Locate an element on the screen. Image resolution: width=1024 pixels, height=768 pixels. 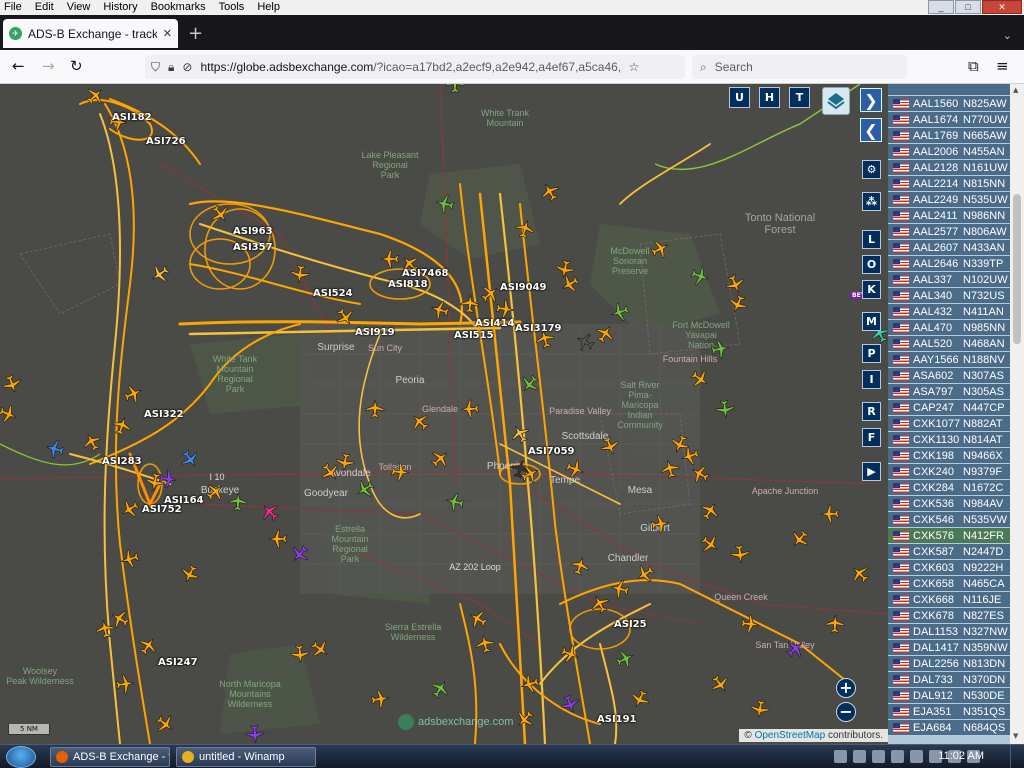
list-all-tabs-icon: ⌄ is located at coordinates (1007, 35).